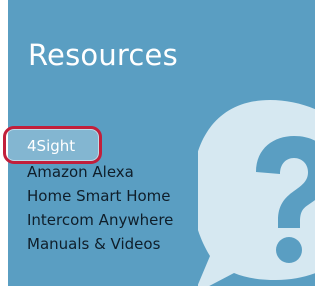 This screenshot has height=298, width=320. I want to click on link-home-smart-home: Home Smart Home, so click(99, 196).